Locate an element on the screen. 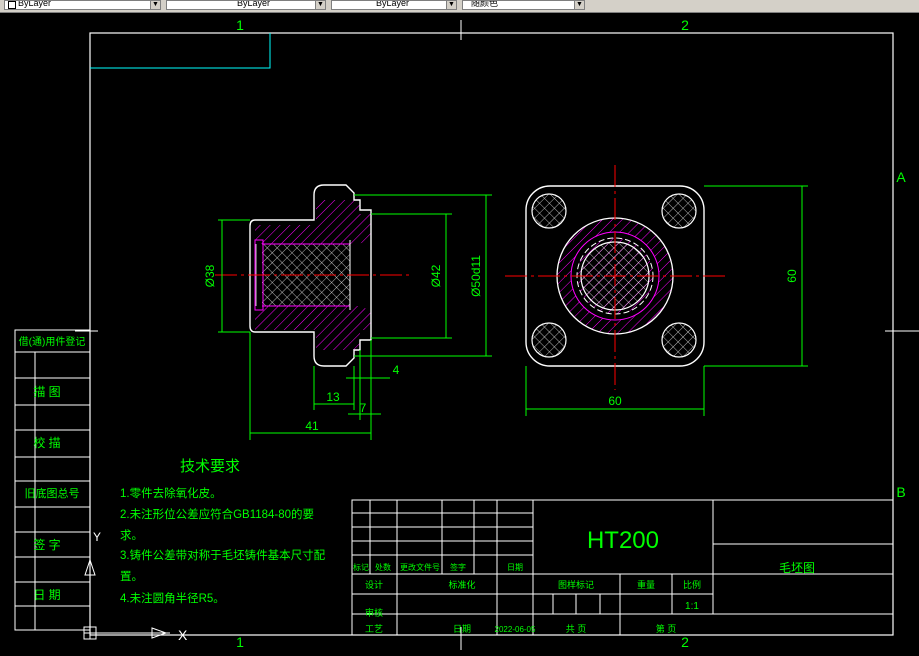 Image resolution: width=919 pixels, height=656 pixels. dim-diameter-42: Ø42 is located at coordinates (436, 275).